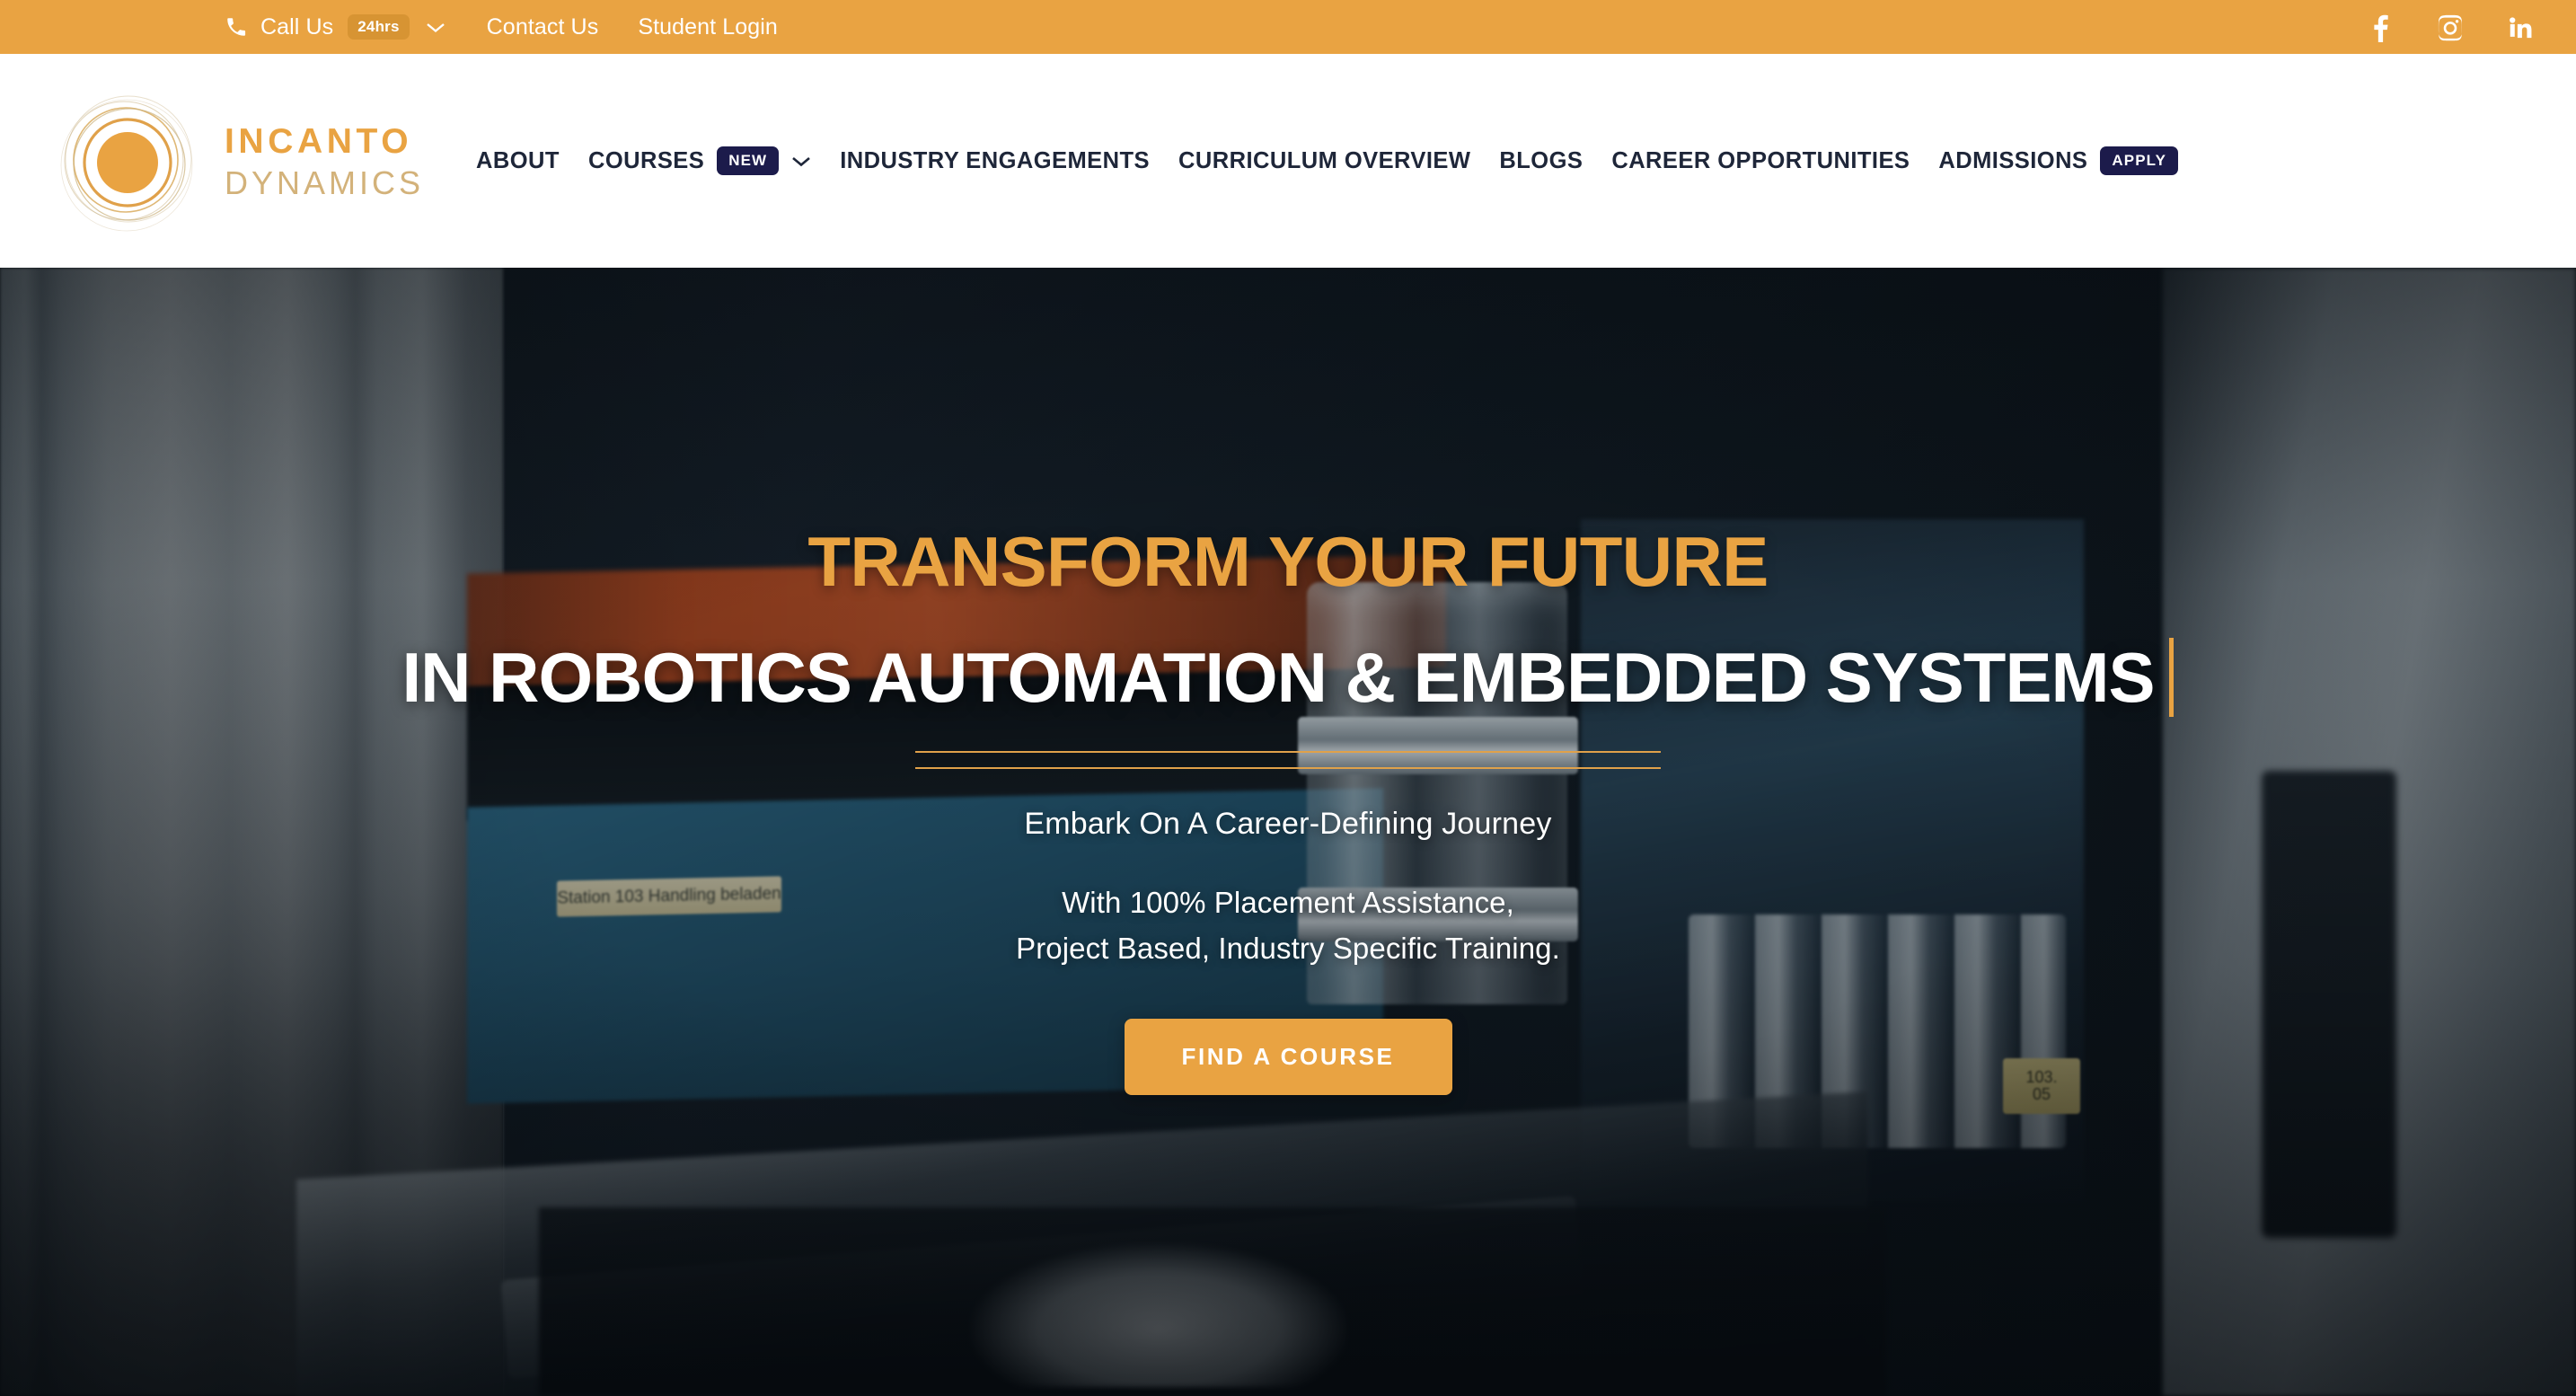 This screenshot has height=1396, width=2576. What do you see at coordinates (2139, 161) in the screenshot?
I see `apply-badge: APPLY` at bounding box center [2139, 161].